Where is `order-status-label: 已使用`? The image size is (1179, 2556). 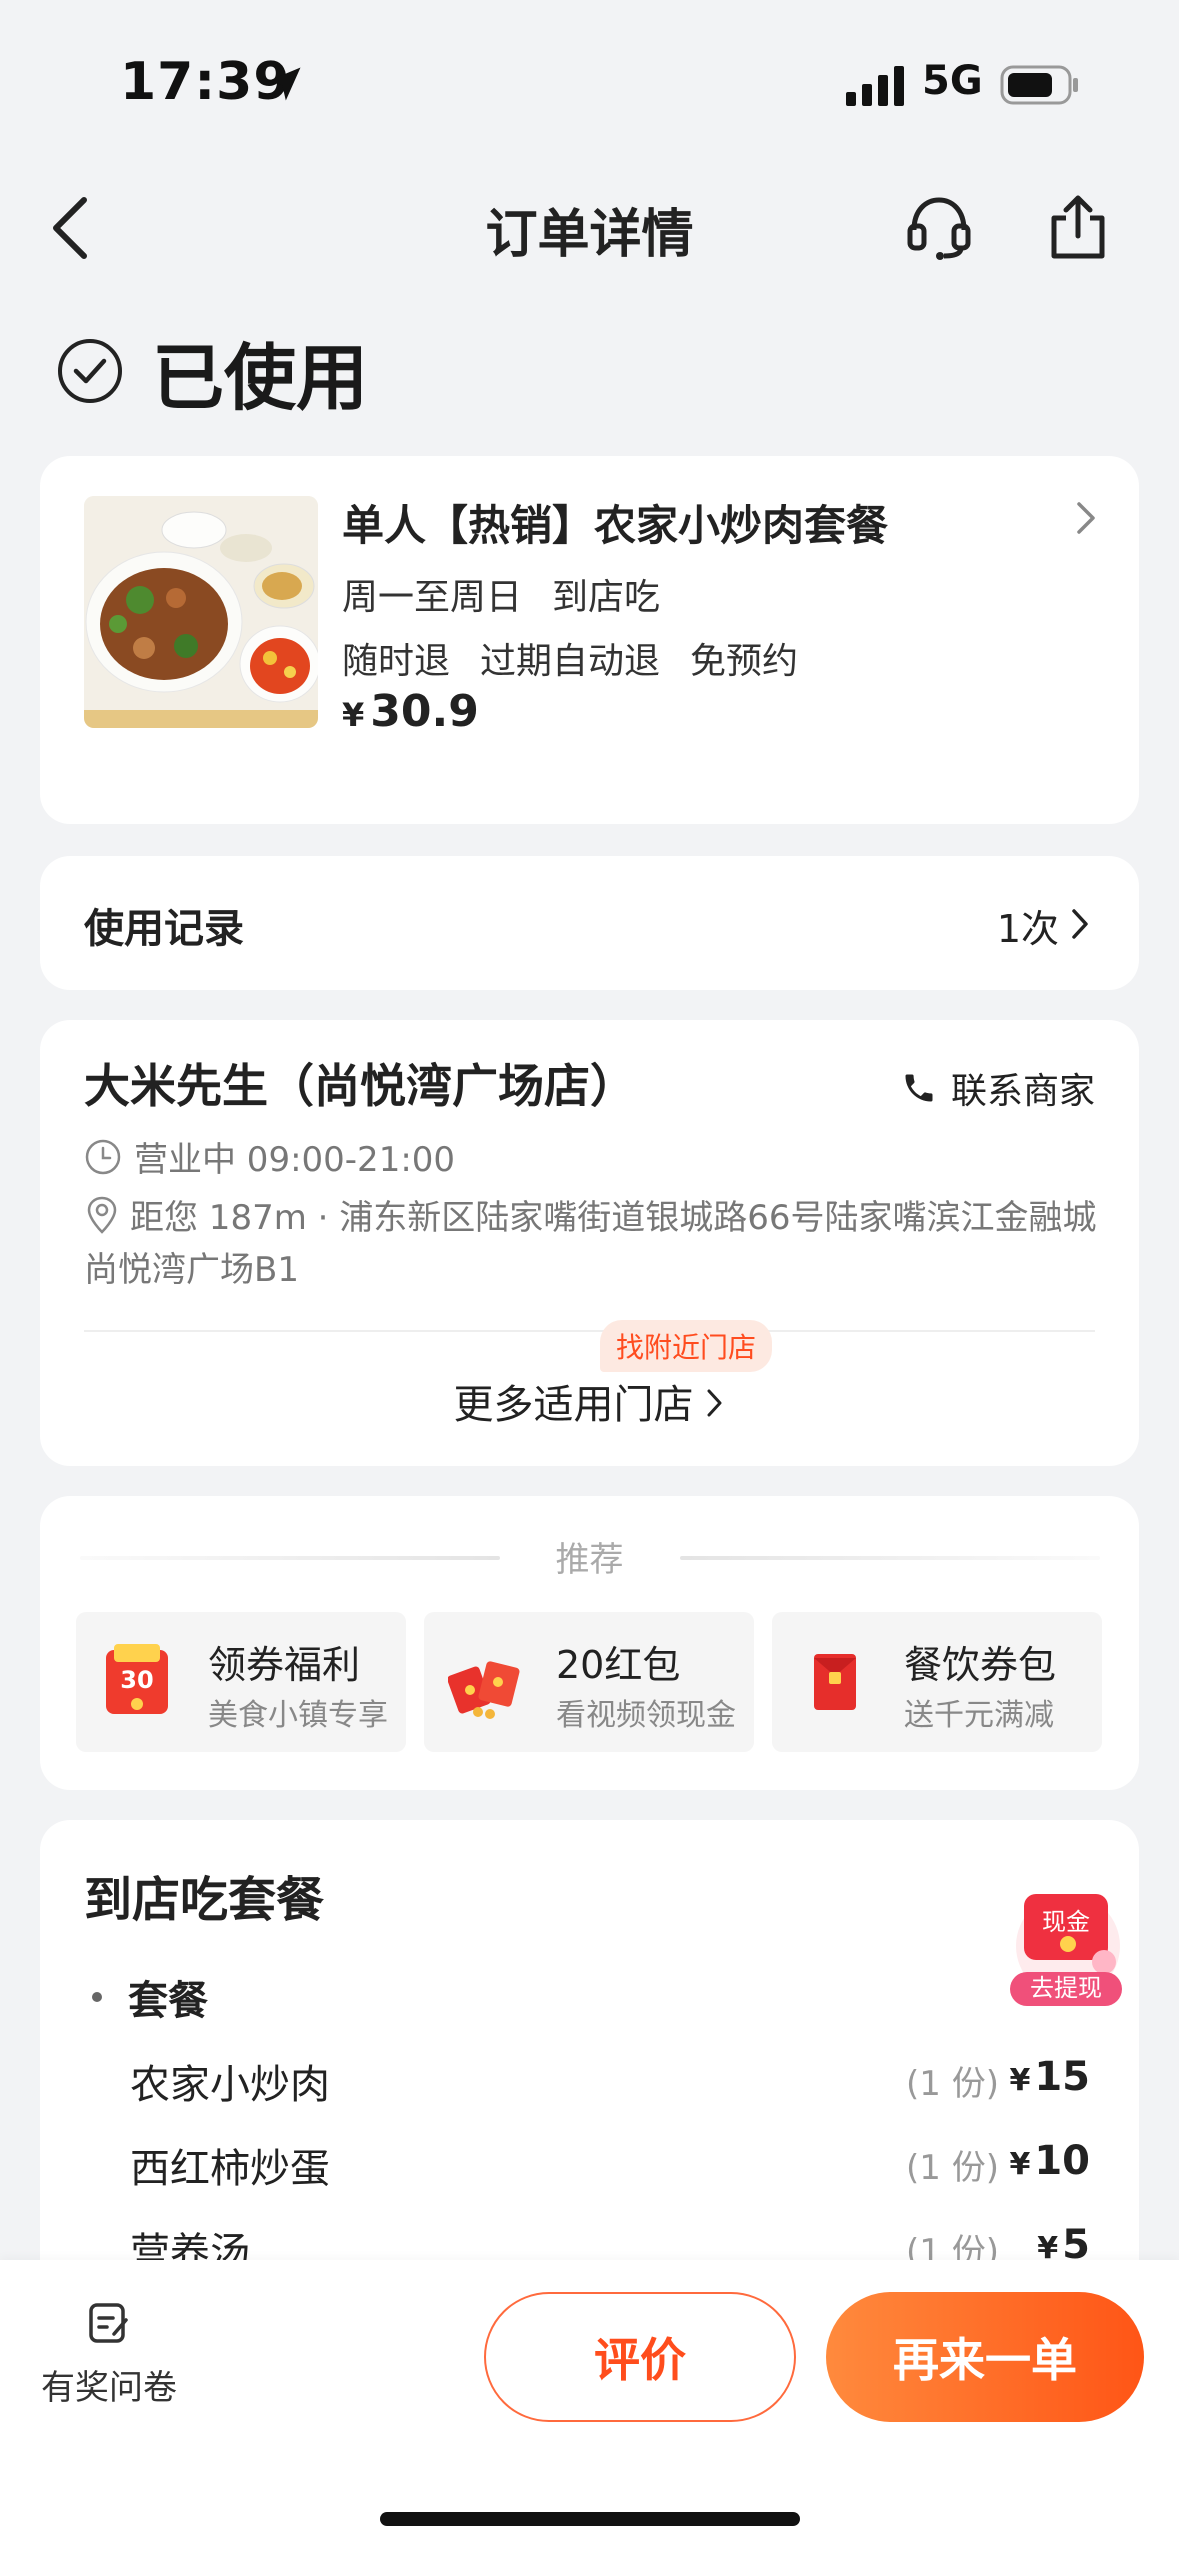
order-status-label: 已使用 is located at coordinates (260, 377).